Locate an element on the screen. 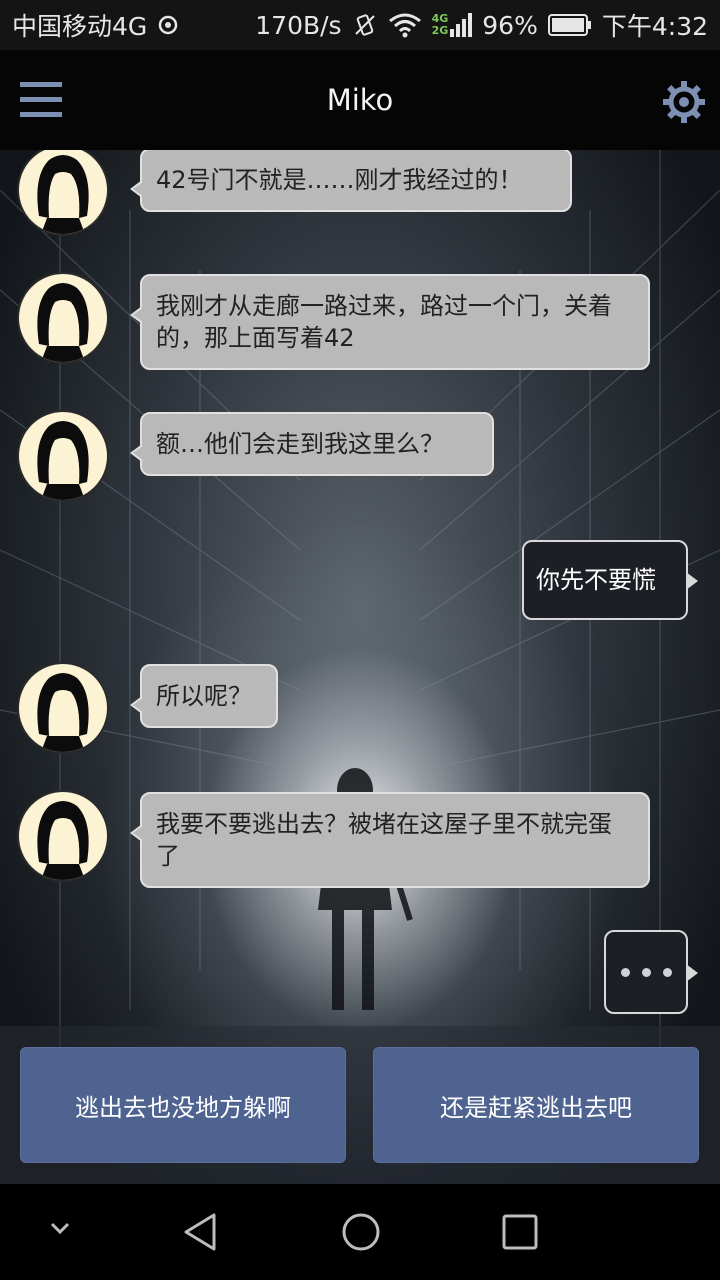 The height and width of the screenshot is (1280, 720). signal-tag-2g: 2G is located at coordinates (440, 30).